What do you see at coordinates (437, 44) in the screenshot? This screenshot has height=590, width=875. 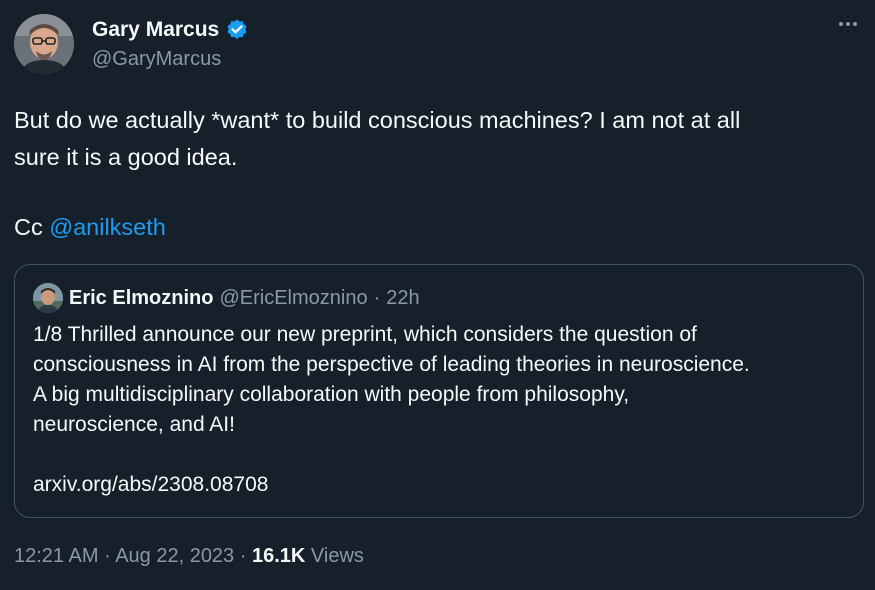 I see `tweet-header: Gary Marcus @GaryMarcus` at bounding box center [437, 44].